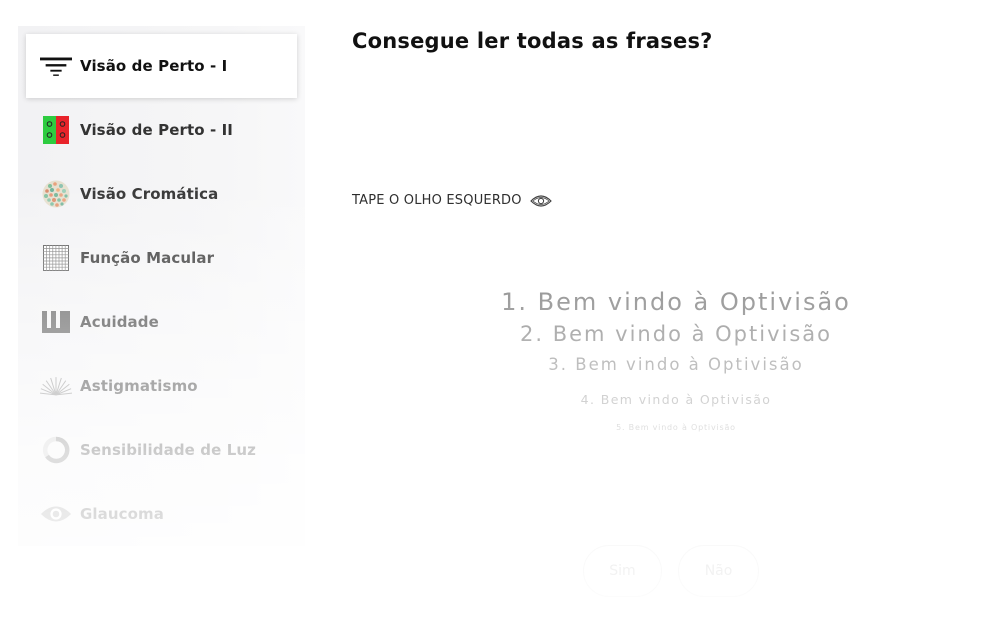  I want to click on sentence-4: 4. Bem vindo à Optivisão, so click(676, 399).